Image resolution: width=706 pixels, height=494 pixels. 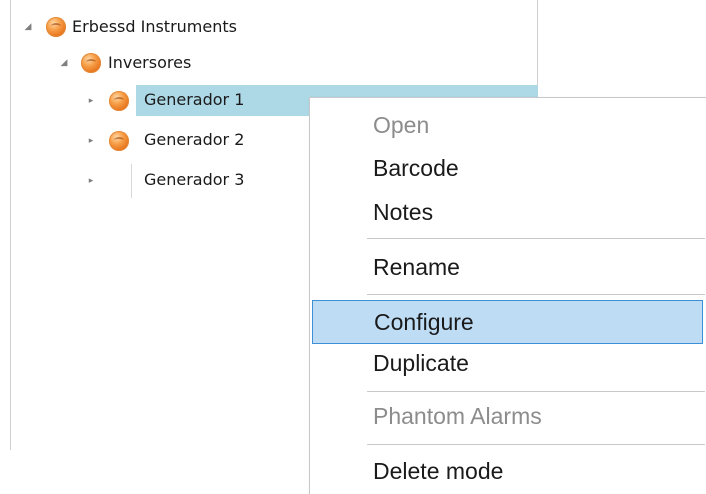 I want to click on tree-node-item: Generador 3, so click(x=194, y=180).